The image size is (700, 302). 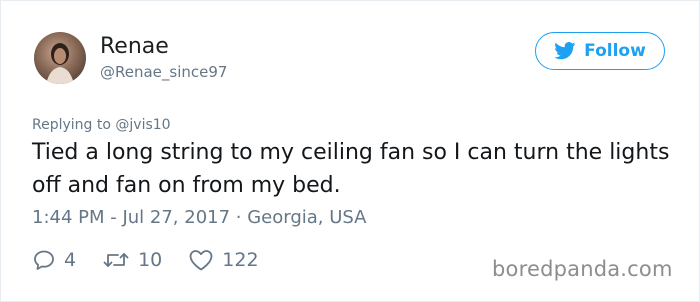 I want to click on retweet-count: 10, so click(x=150, y=260).